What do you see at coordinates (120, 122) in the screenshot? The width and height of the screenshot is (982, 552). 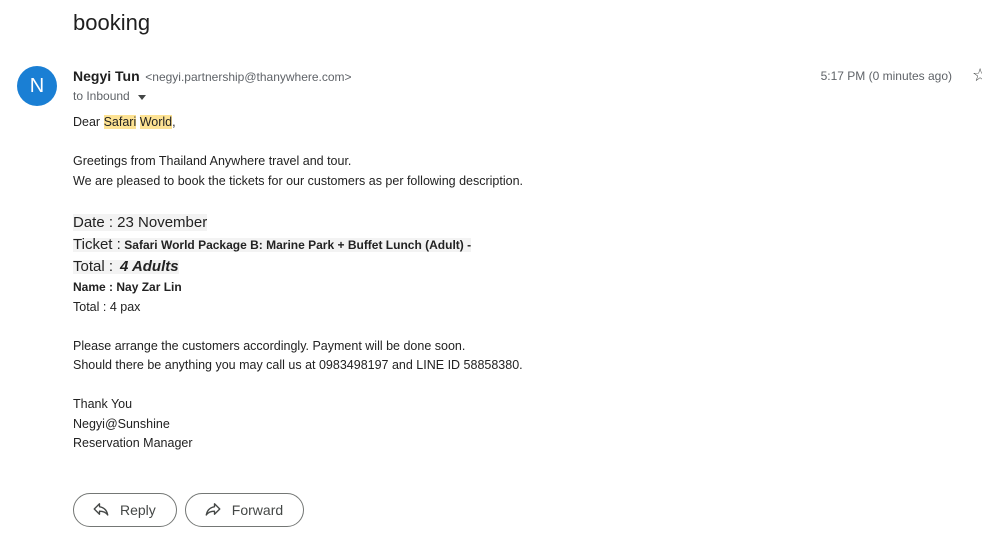 I see `highlight-safari: Safari` at bounding box center [120, 122].